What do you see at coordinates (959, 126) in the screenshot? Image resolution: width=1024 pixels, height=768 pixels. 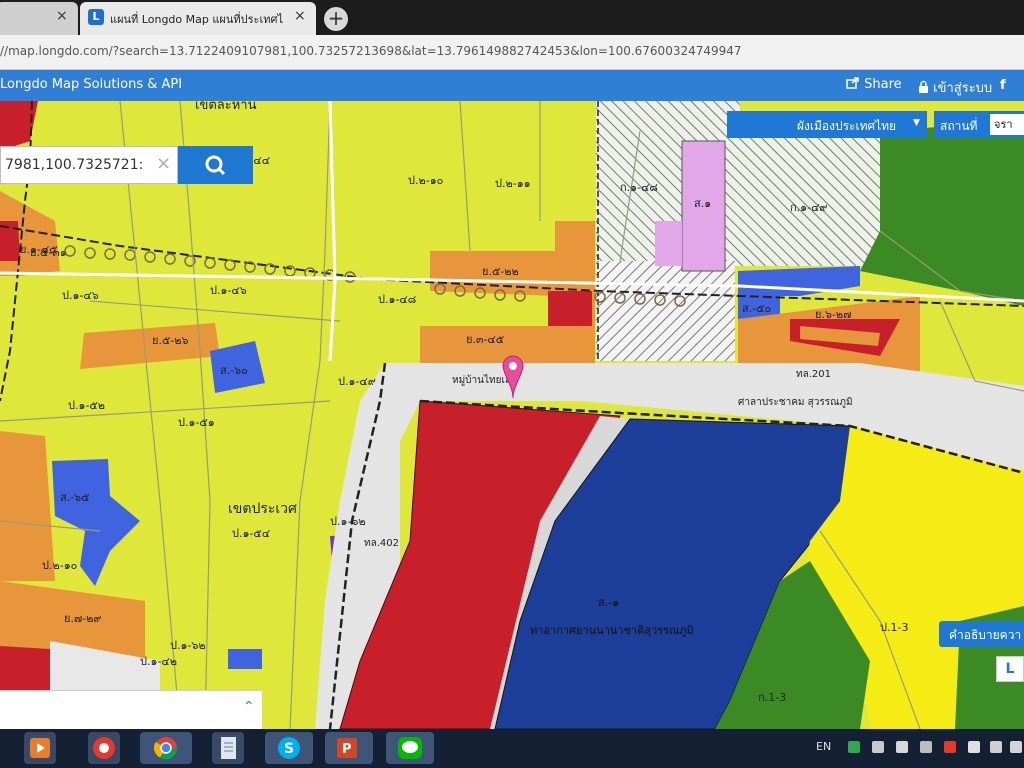 I see `station-label: สถานที่` at bounding box center [959, 126].